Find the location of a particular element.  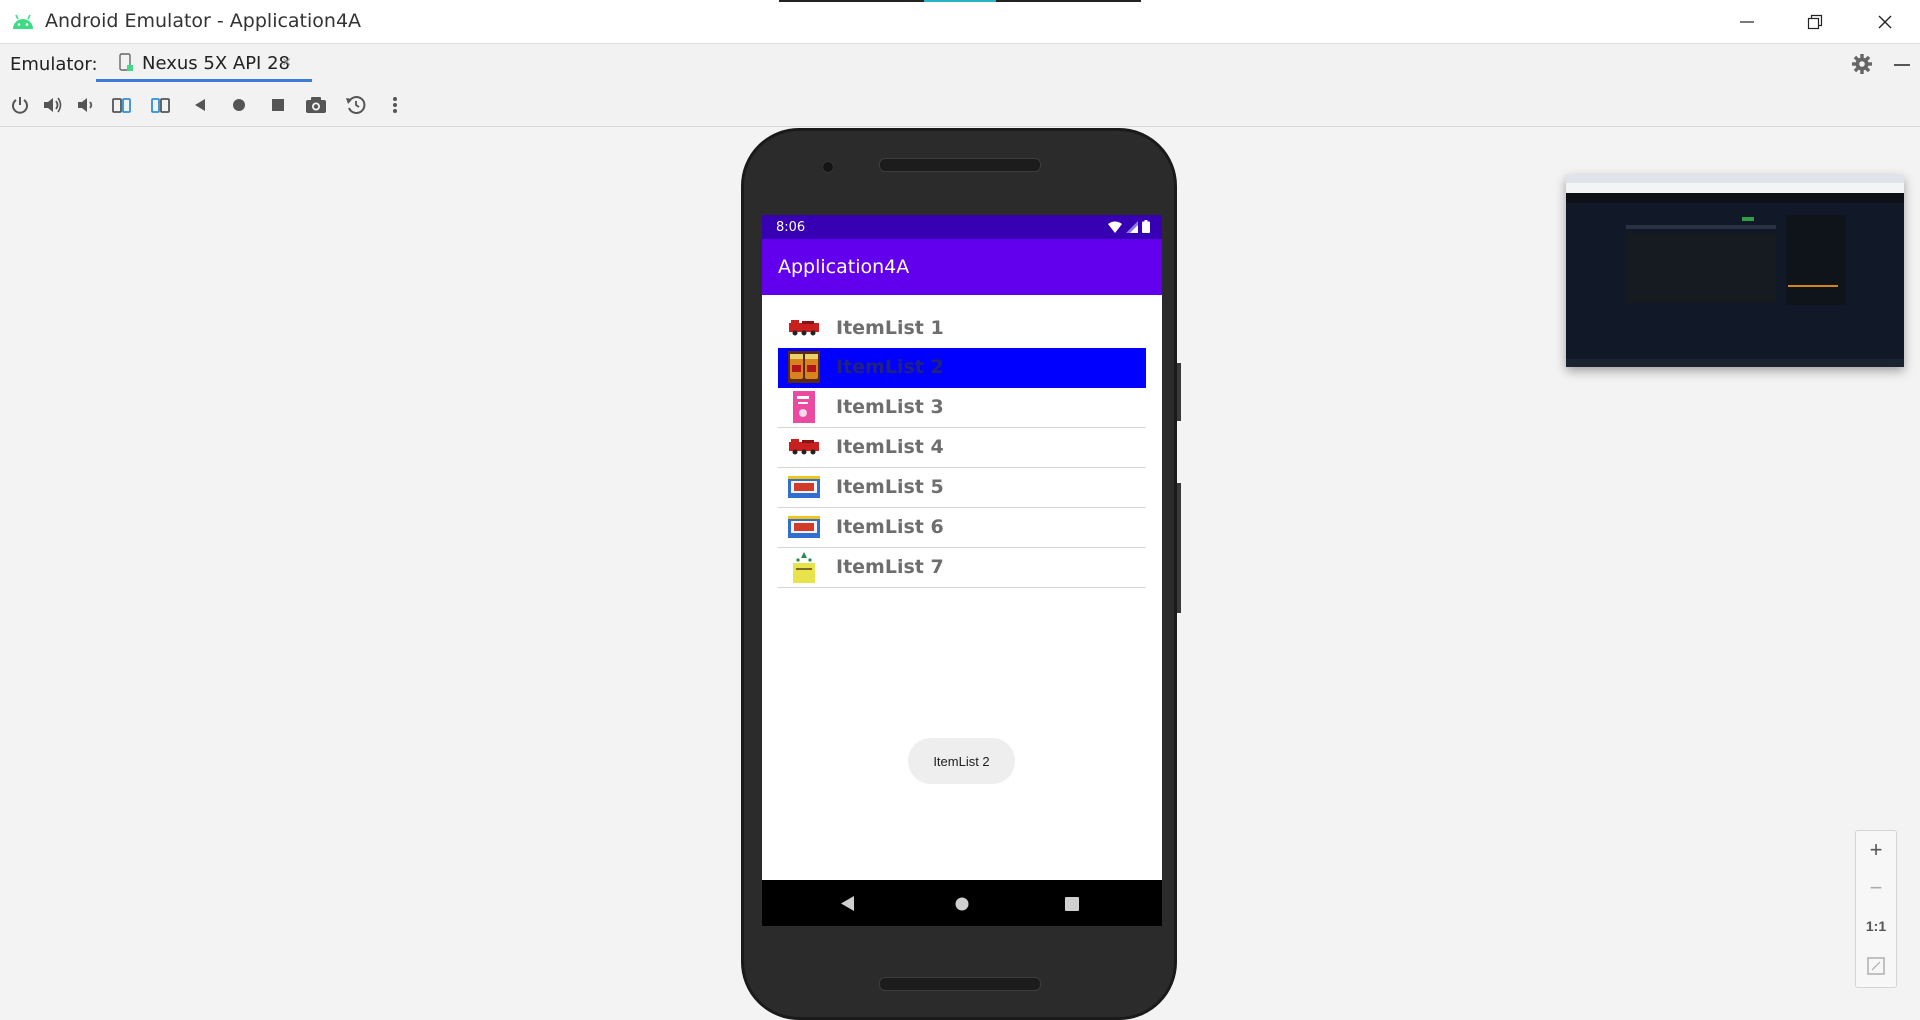

tab-nexus-5x-api-28: Nexus 5X API 28 × is located at coordinates (204, 63).